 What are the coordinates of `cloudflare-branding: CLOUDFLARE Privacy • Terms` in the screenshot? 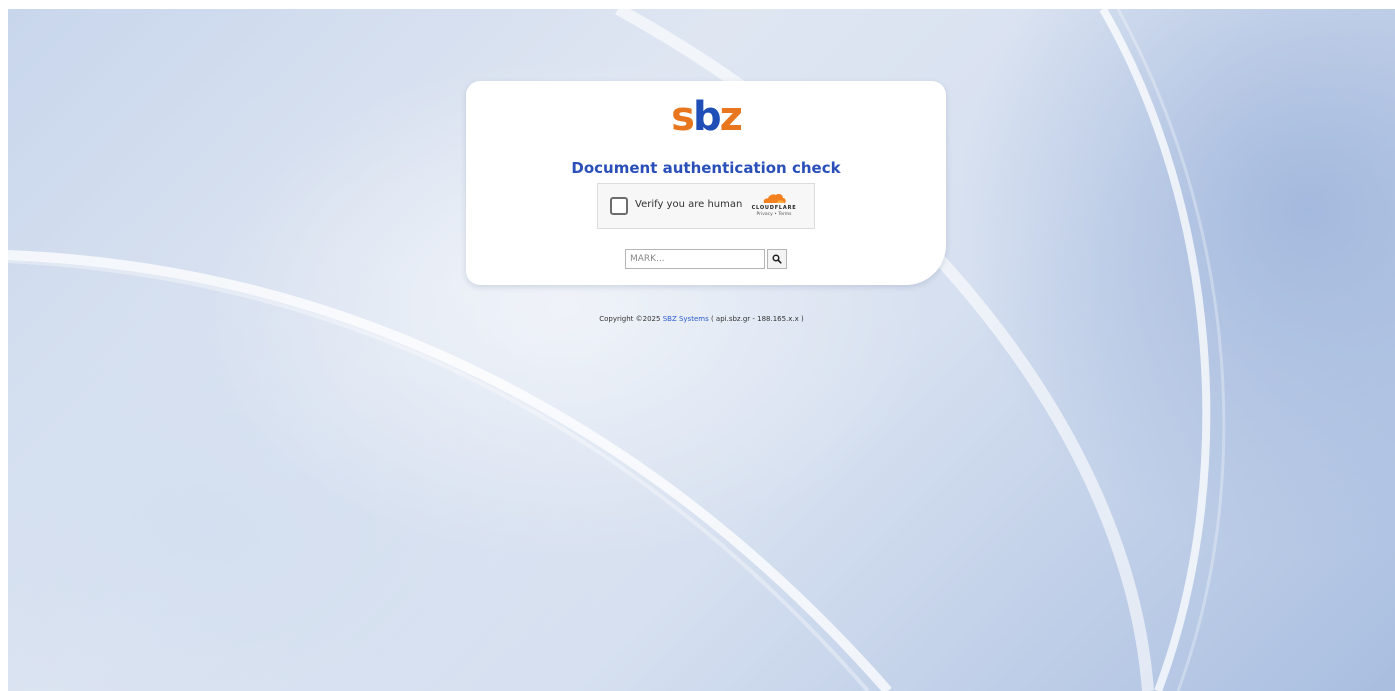 It's located at (774, 207).